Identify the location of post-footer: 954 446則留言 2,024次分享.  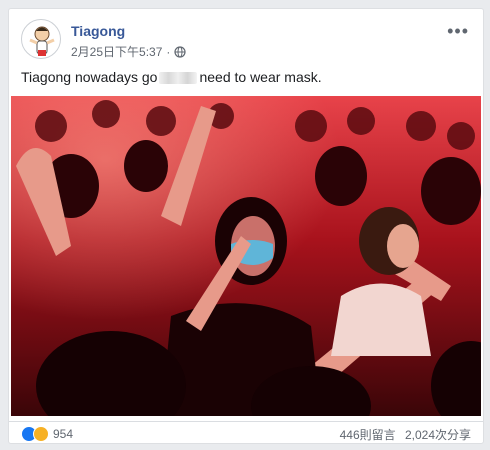
(246, 432).